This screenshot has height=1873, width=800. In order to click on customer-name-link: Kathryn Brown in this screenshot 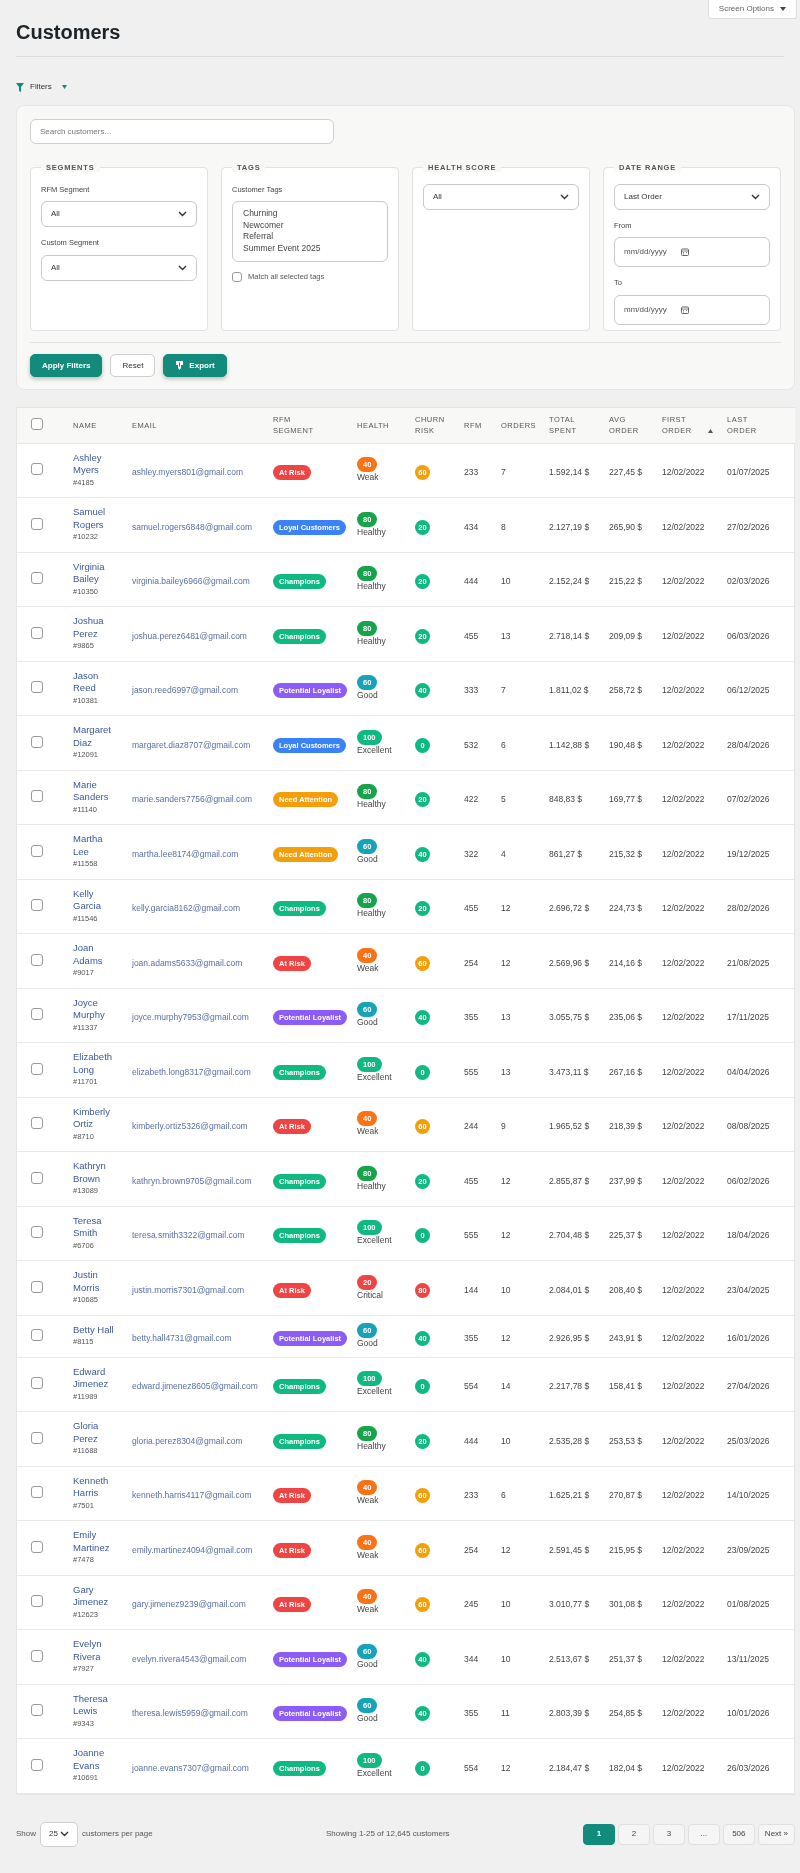, I will do `click(96, 1172)`.